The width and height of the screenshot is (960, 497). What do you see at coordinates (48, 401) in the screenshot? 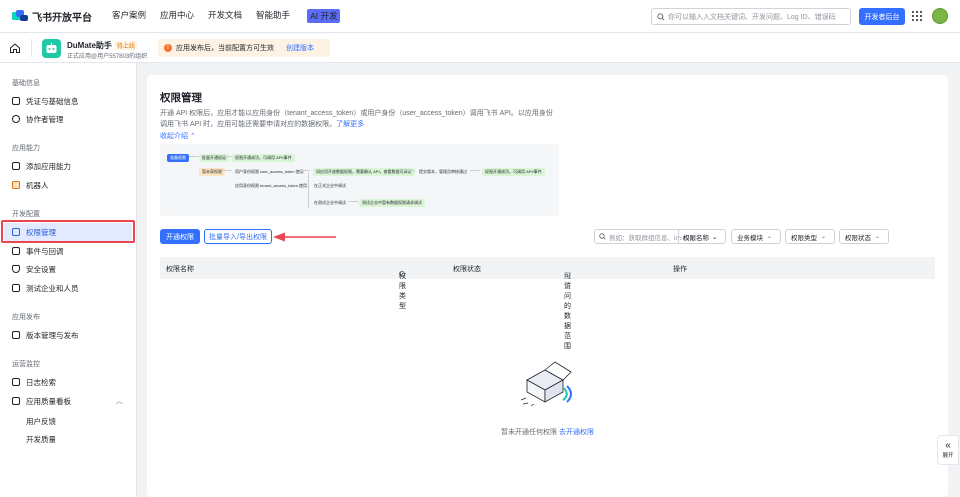
I see `sidebar-item-label: 应用质量看板` at bounding box center [48, 401].